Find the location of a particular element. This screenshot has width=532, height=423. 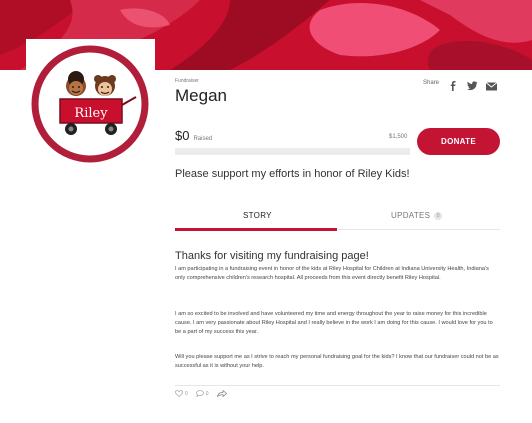

email-icon is located at coordinates (491, 84).